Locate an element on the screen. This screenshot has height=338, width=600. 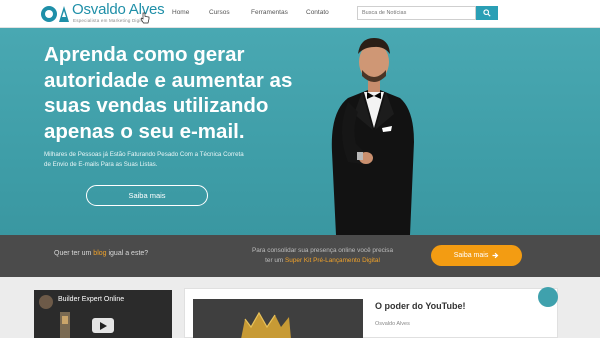
nav-home: Home is located at coordinates (180, 12).